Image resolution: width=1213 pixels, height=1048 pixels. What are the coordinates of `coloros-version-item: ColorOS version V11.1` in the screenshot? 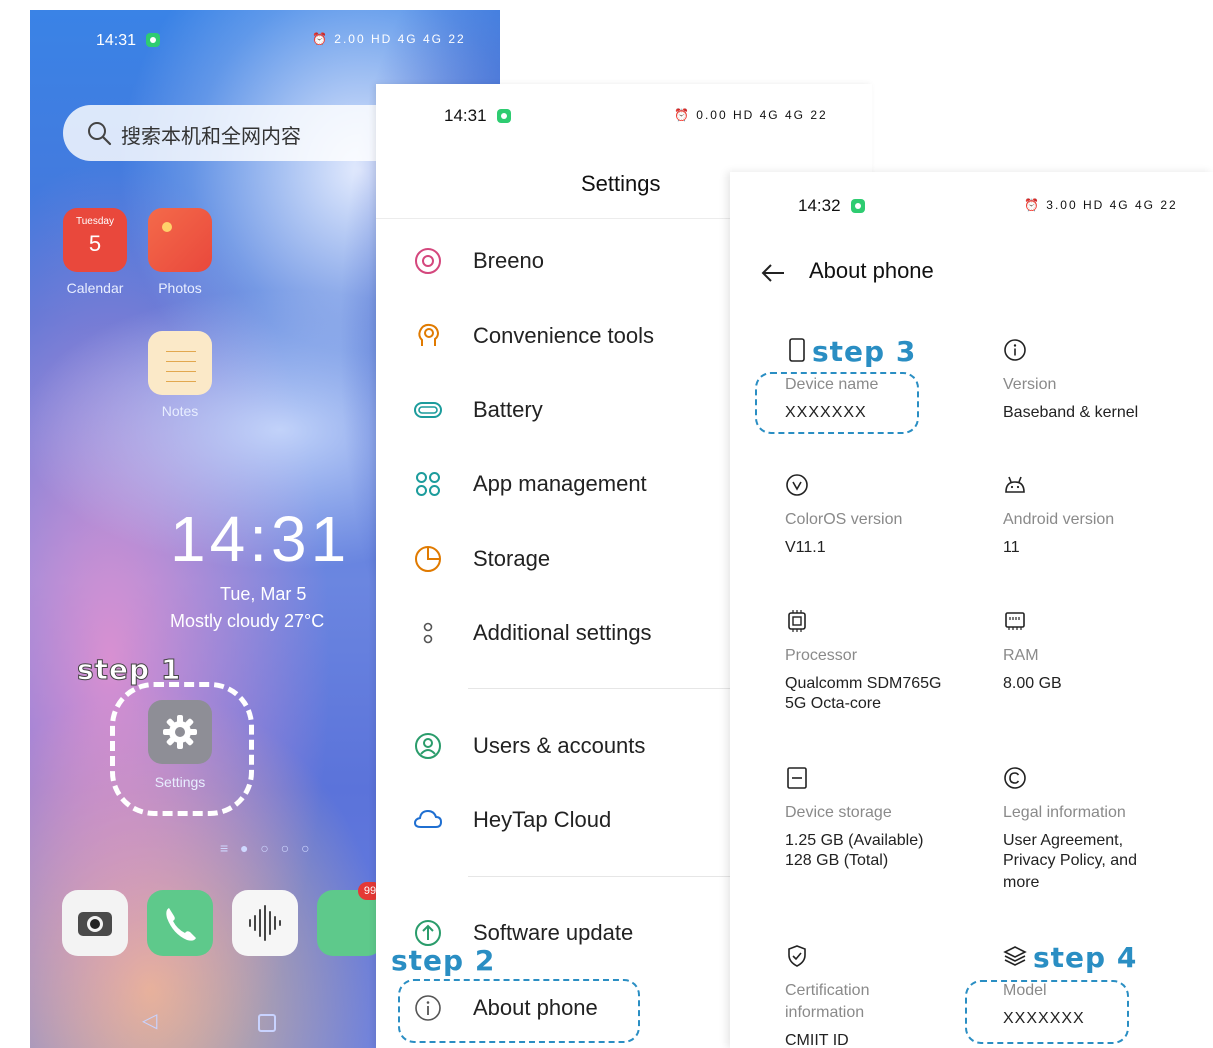 It's located at (885, 523).